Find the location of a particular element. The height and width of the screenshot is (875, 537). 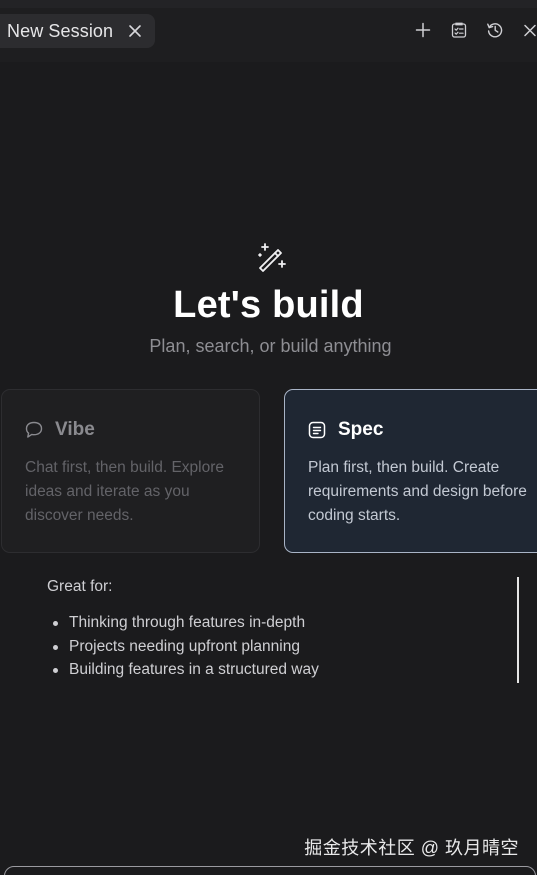

tab-label: New Session is located at coordinates (60, 30).